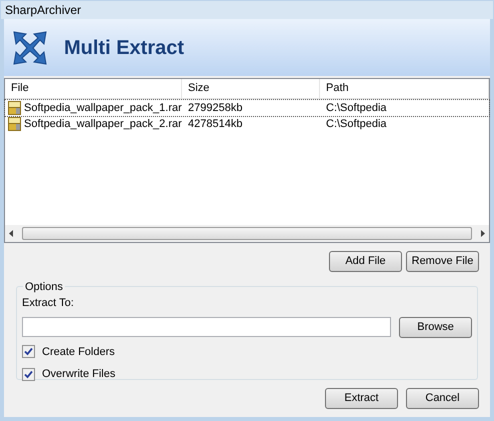 This screenshot has height=421, width=494. Describe the element at coordinates (215, 124) in the screenshot. I see `table-cell-text: 4278514kb` at that location.